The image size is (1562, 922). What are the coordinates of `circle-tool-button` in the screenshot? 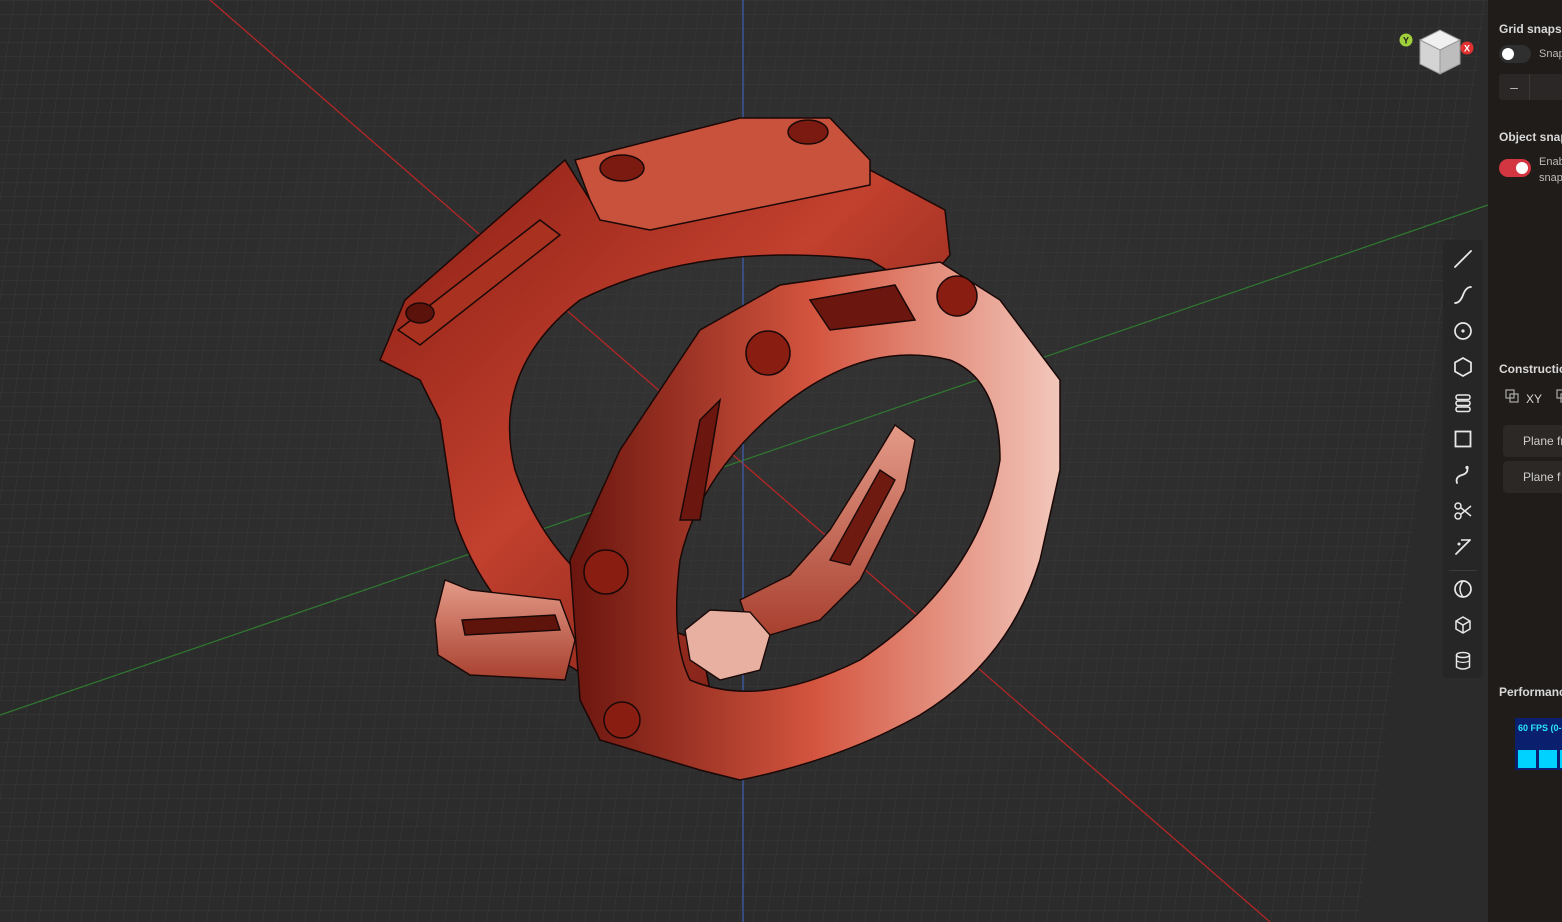 It's located at (1463, 331).